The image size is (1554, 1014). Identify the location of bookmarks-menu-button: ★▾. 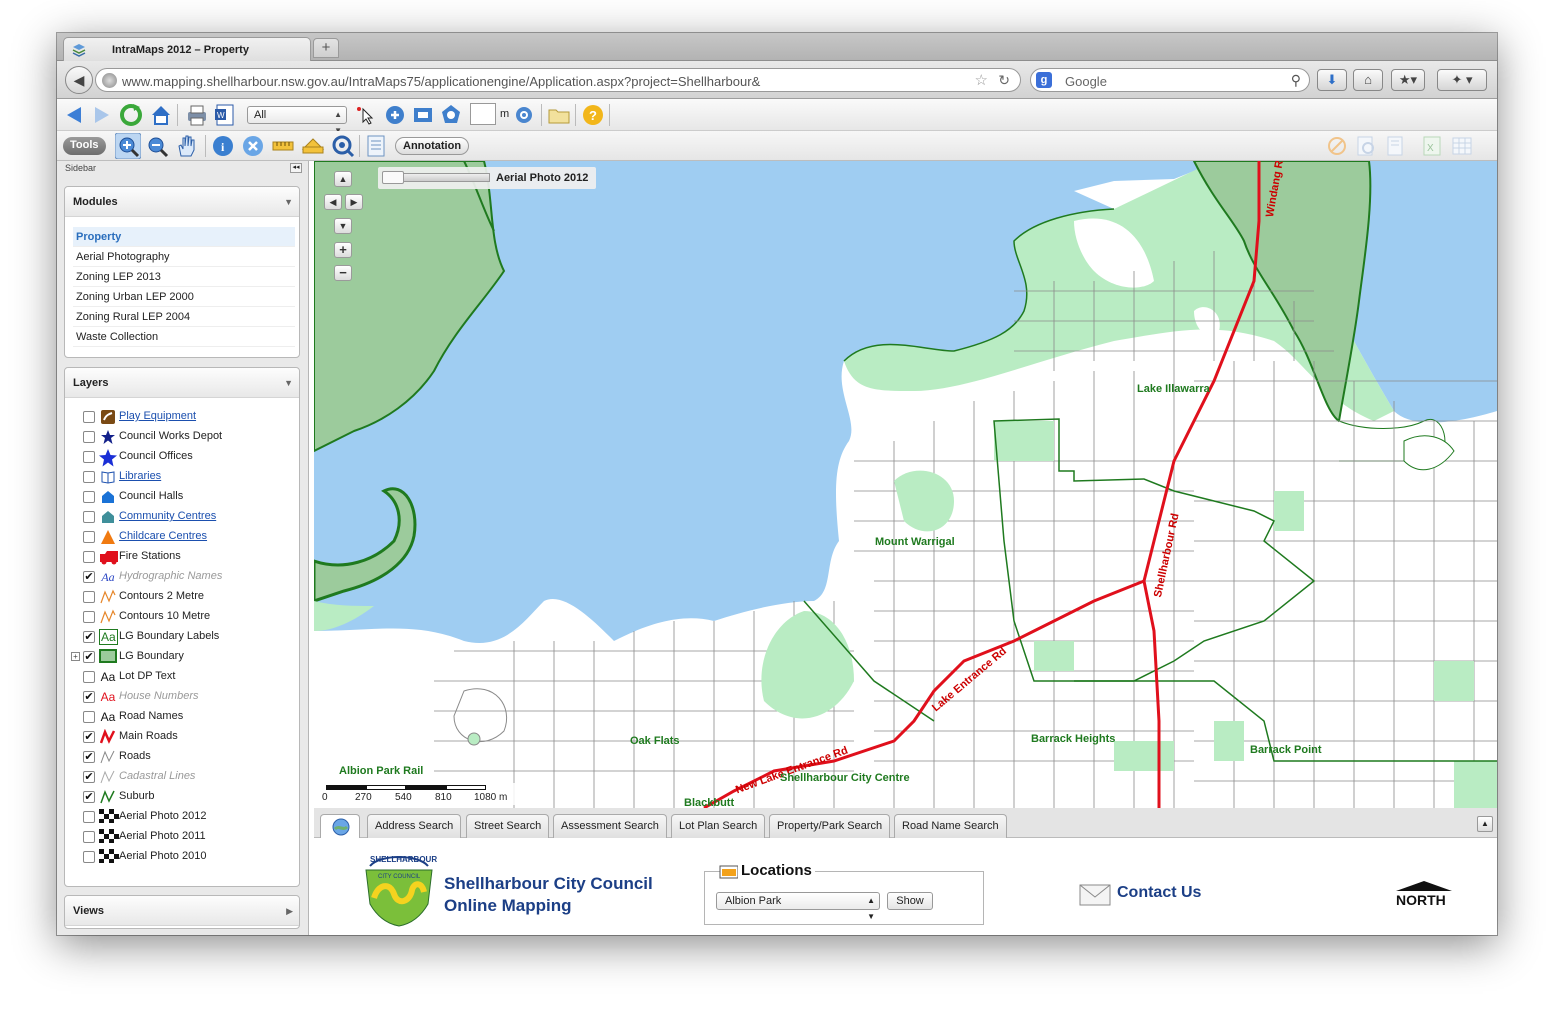
(1408, 80).